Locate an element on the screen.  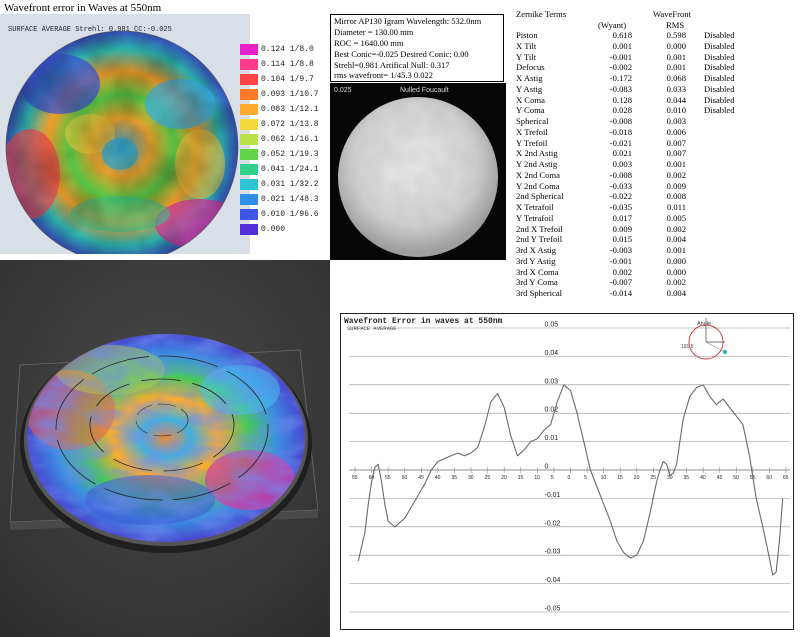
page-title: Wavefront error in Waves at 550nm is located at coordinates (83, 8).